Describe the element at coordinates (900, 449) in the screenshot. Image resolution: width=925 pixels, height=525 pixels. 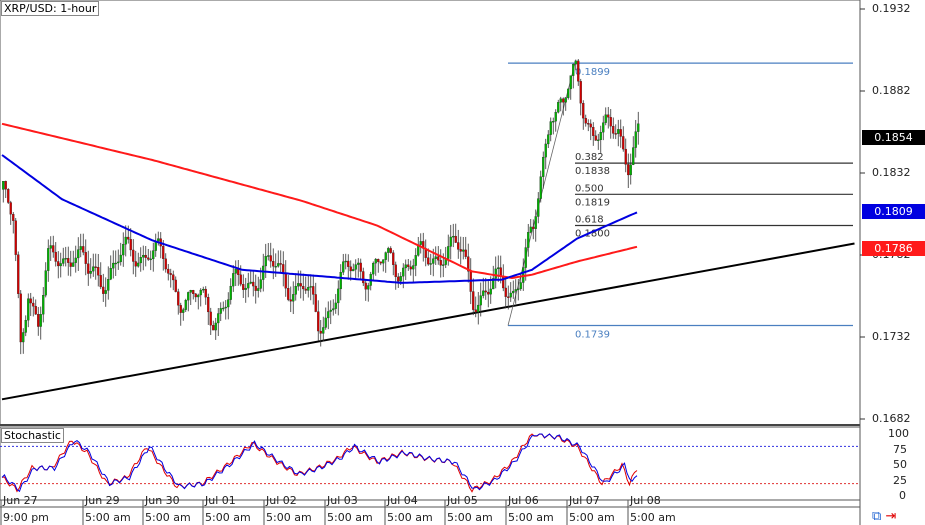
I see `stochastic-axis-label: 75` at that location.